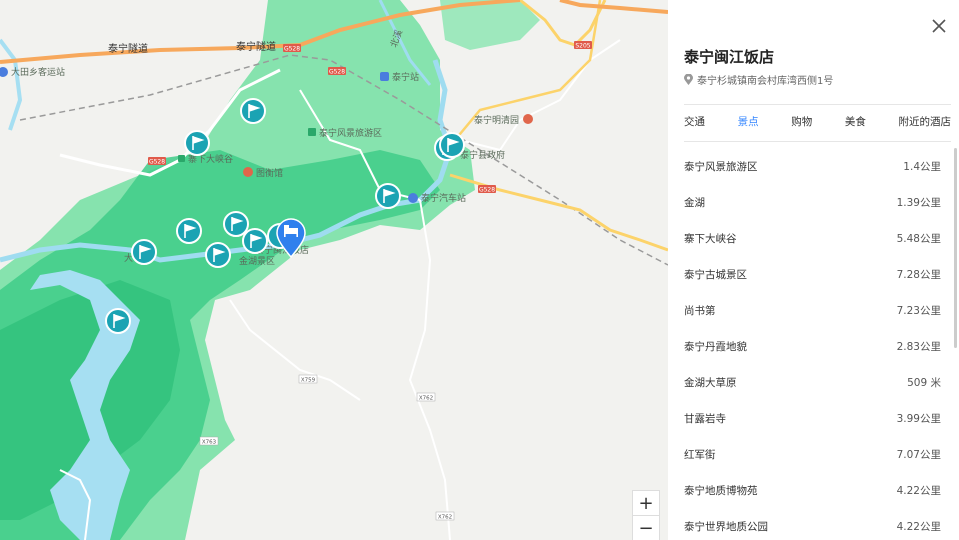  What do you see at coordinates (646, 527) in the screenshot?
I see `zoom-out-button: −` at bounding box center [646, 527].